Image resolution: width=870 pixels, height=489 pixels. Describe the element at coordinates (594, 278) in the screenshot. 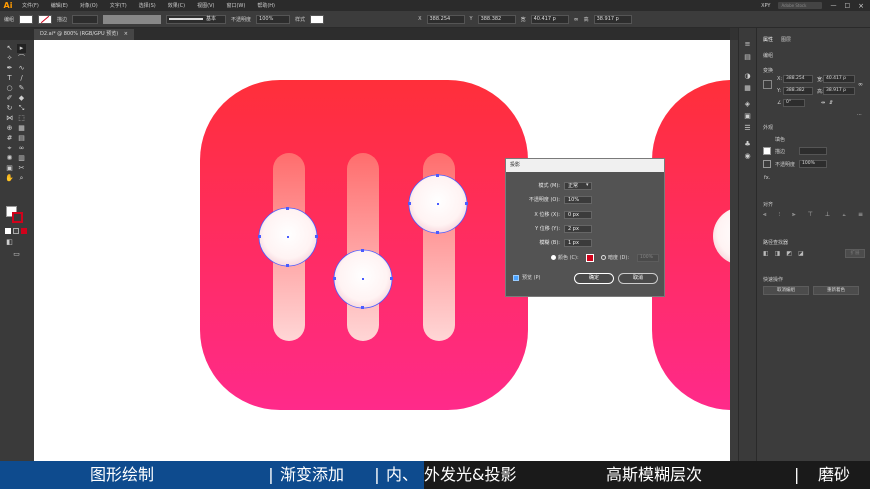

I see `ok-button: 确定` at that location.